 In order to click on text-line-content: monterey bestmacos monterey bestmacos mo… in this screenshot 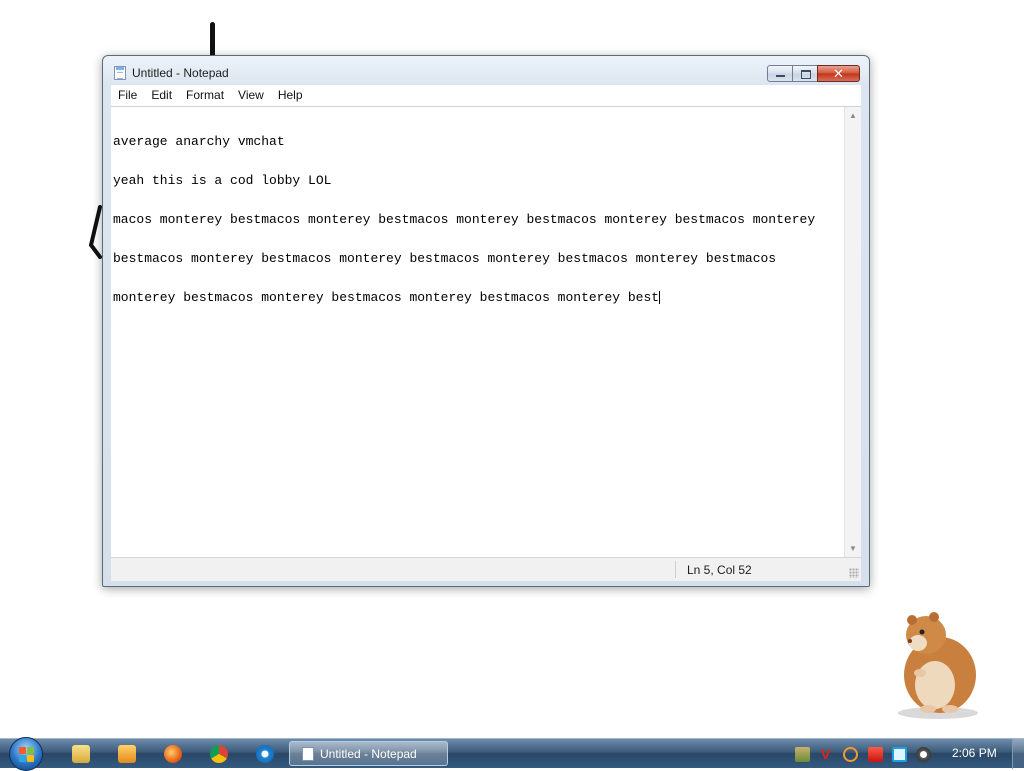, I will do `click(386, 297)`.